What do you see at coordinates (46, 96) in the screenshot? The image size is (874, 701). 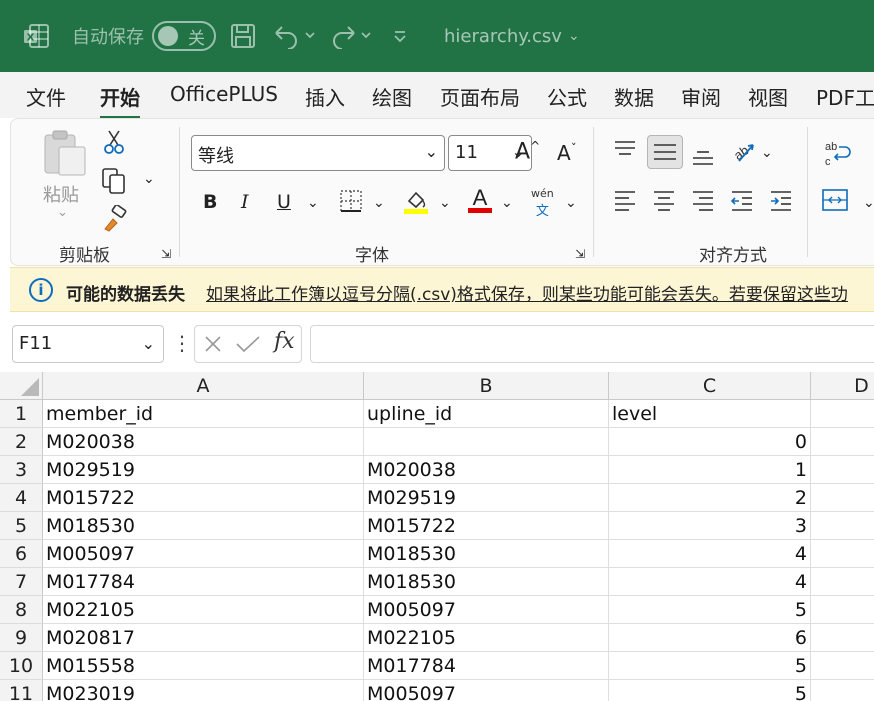 I see `tab-file: 文件` at bounding box center [46, 96].